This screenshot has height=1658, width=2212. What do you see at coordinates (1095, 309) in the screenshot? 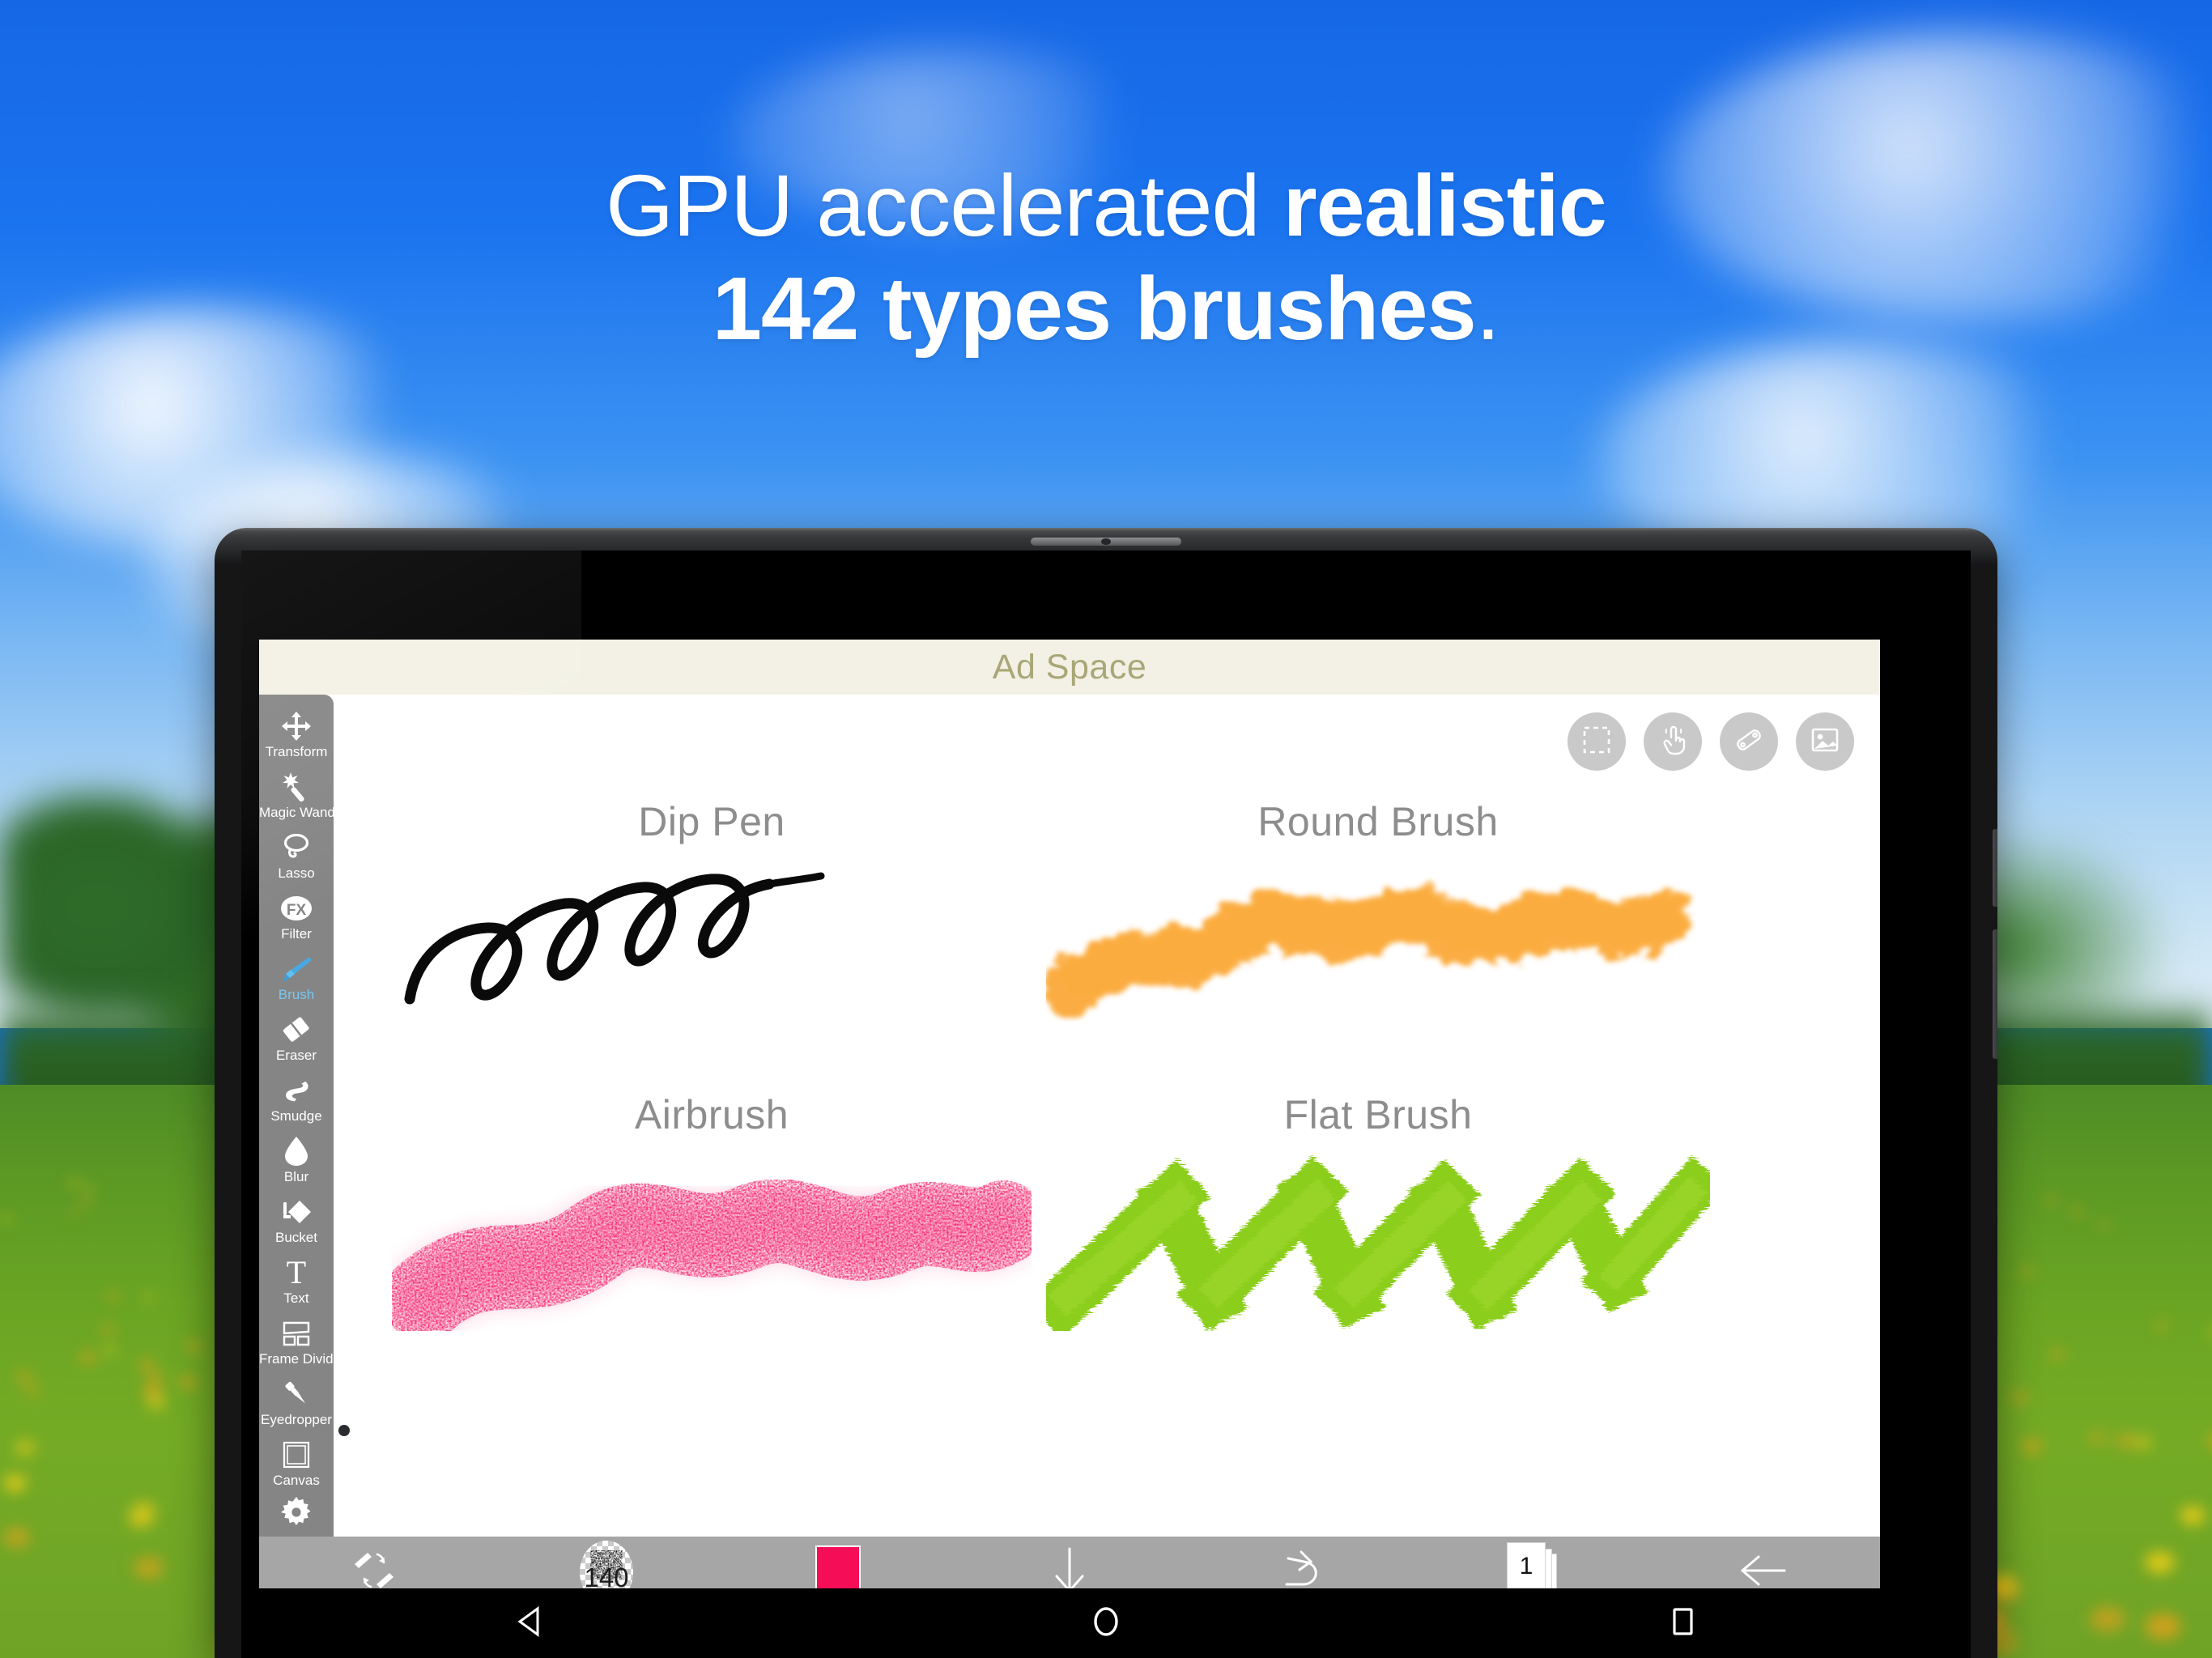
I see `headline-line2-bold: 142 types brushes` at bounding box center [1095, 309].